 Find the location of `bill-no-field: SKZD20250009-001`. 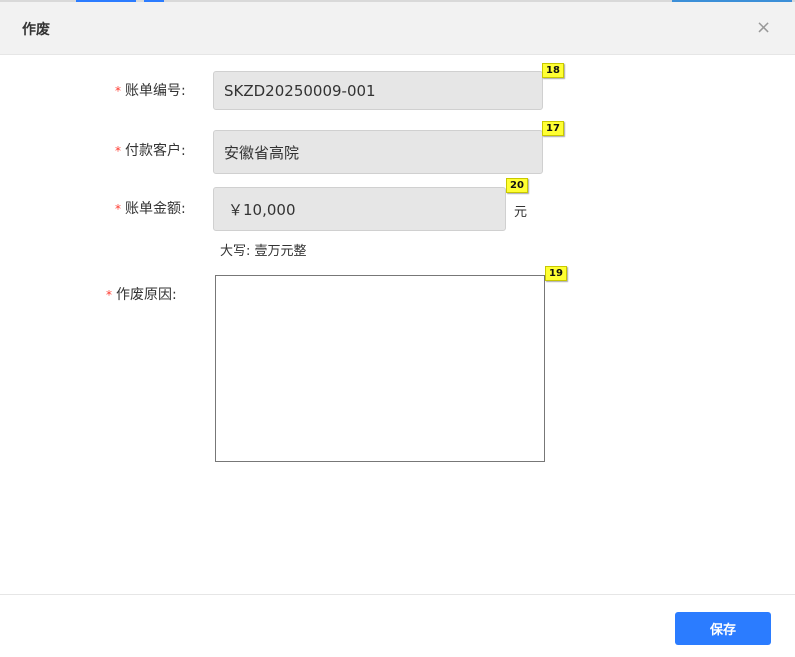

bill-no-field: SKZD20250009-001 is located at coordinates (378, 90).